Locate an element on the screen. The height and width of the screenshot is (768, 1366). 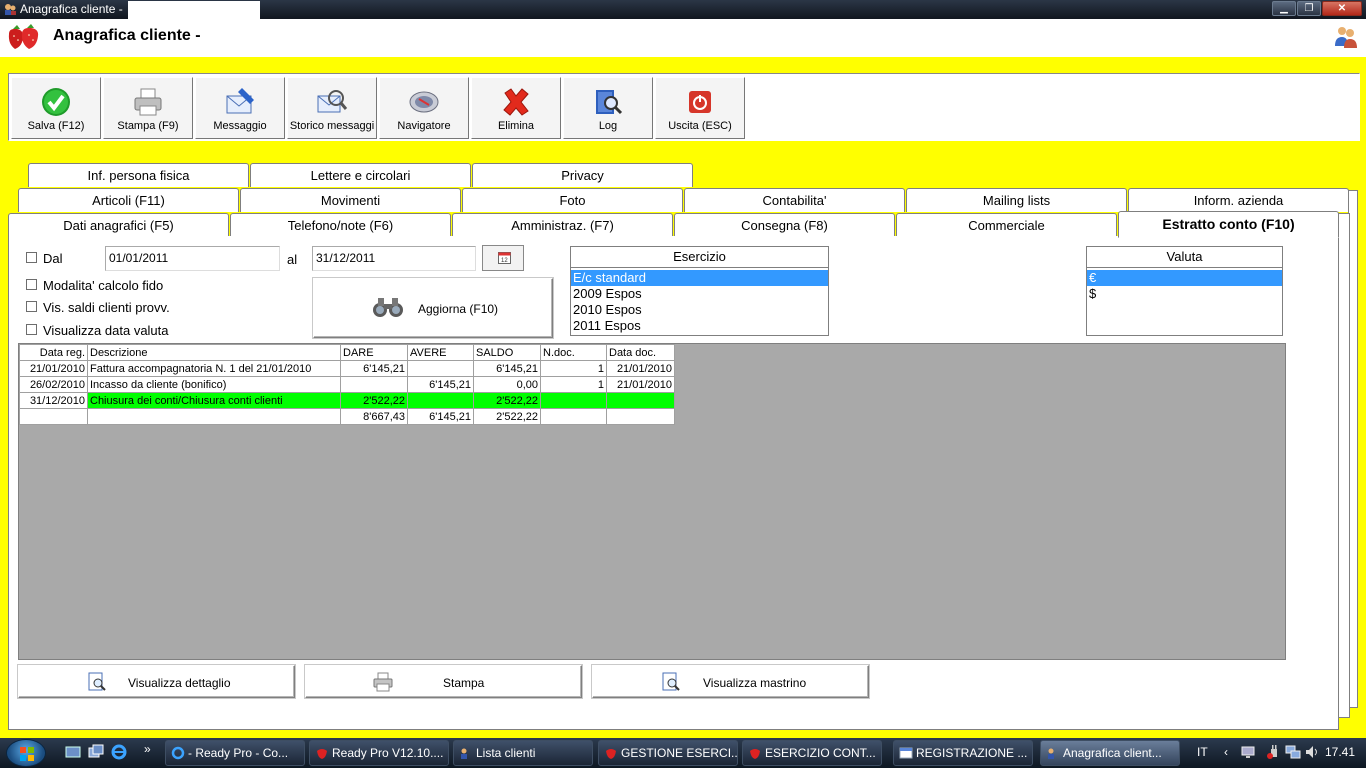
header-title: Anagrafica cliente - is located at coordinates (127, 35).